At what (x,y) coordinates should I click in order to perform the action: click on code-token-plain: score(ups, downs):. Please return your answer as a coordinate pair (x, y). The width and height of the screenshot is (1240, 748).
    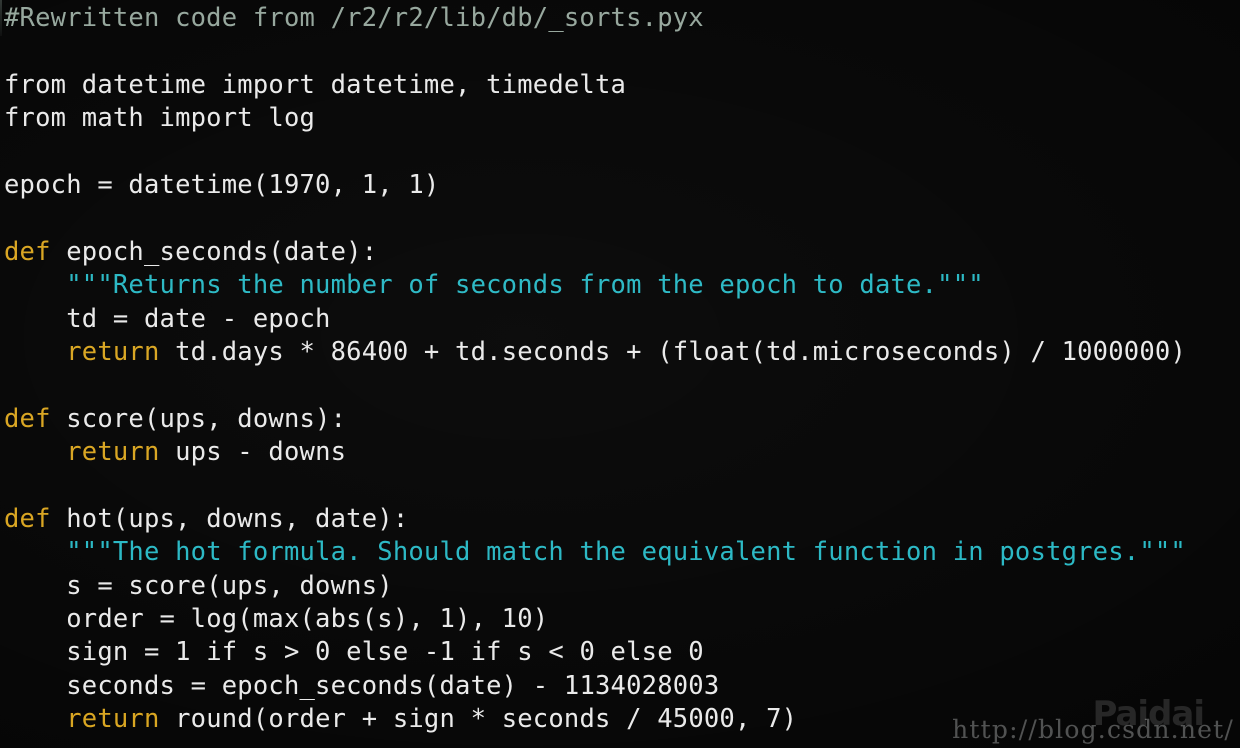
    Looking at the image, I should click on (198, 418).